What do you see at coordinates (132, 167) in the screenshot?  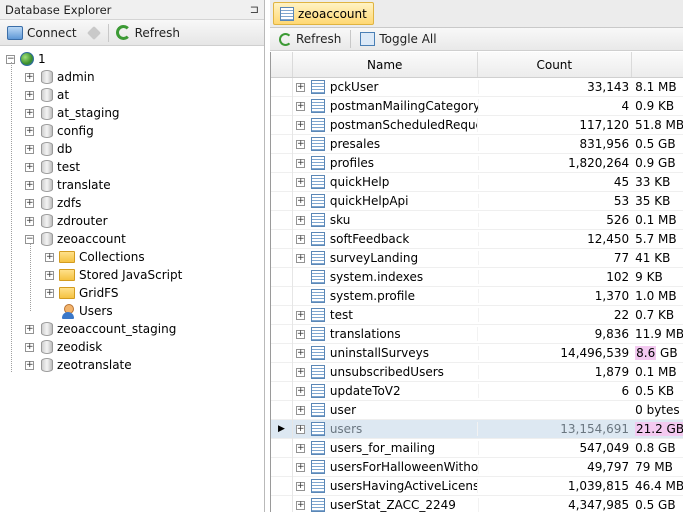 I see `tree-node-database: + test` at bounding box center [132, 167].